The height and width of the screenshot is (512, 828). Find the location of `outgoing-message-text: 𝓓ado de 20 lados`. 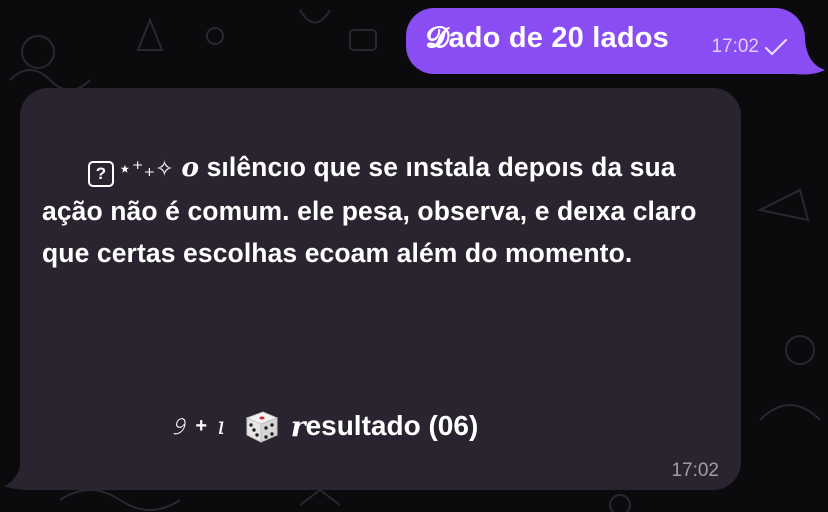

outgoing-message-text: 𝓓ado de 20 lados is located at coordinates (548, 38).